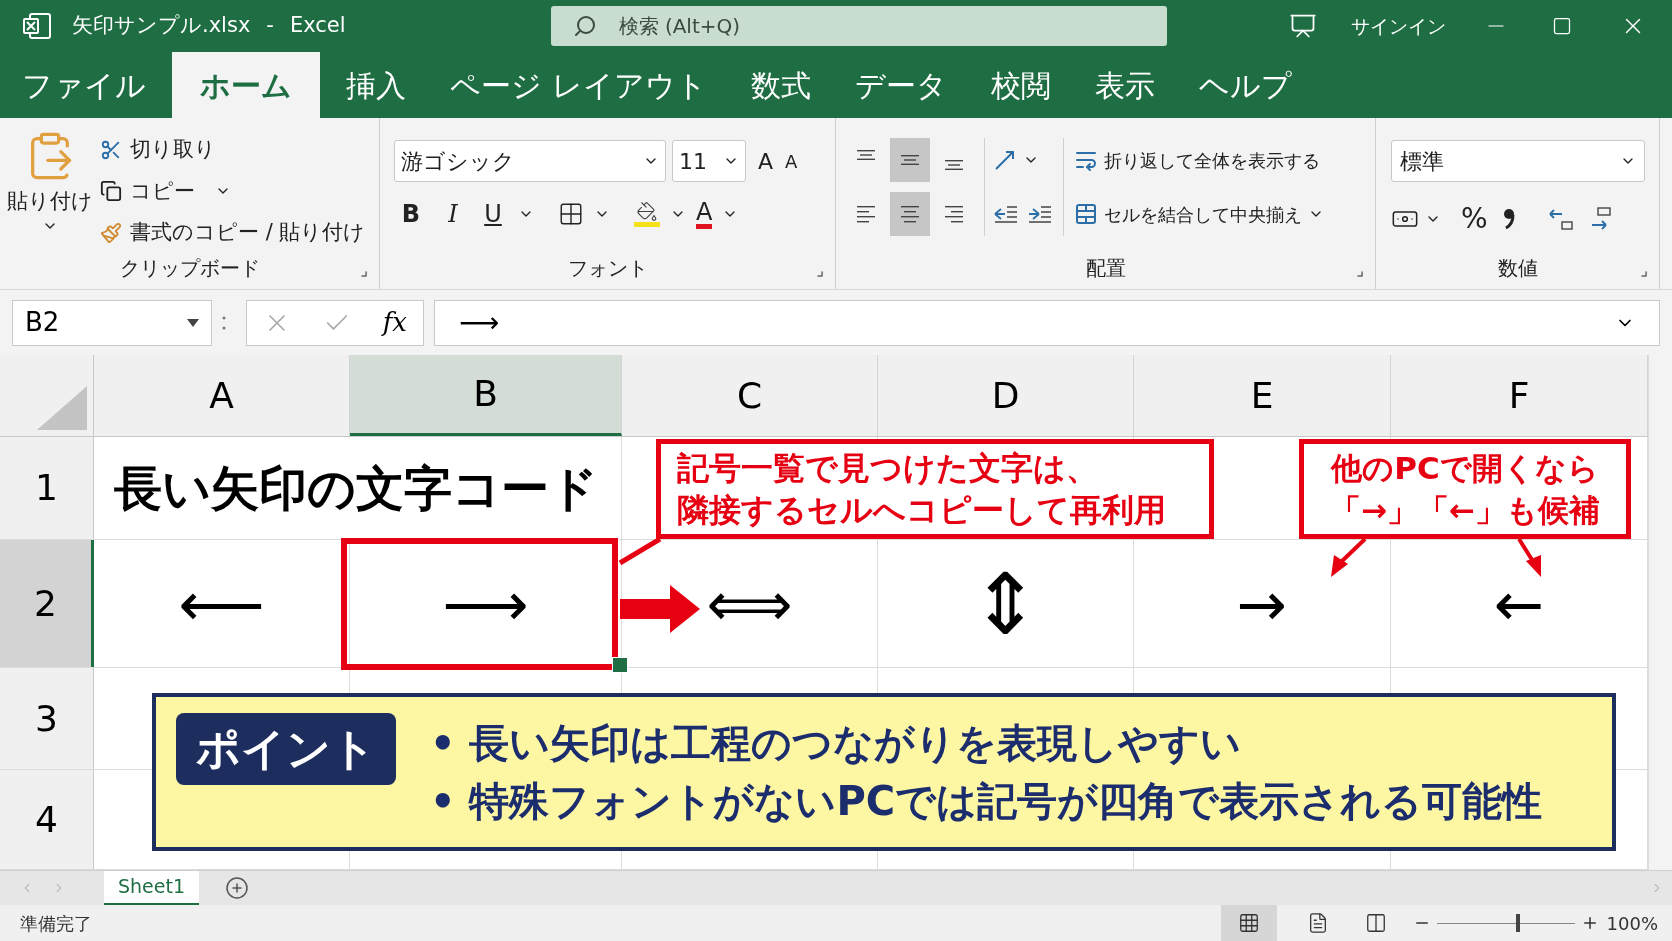  Describe the element at coordinates (1302, 26) in the screenshot. I see `presentation-icon` at that location.